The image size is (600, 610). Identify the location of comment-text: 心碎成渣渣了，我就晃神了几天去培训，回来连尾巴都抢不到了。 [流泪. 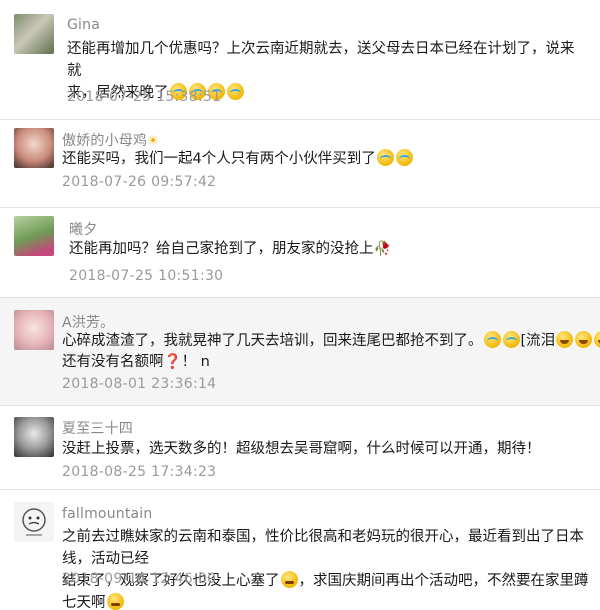
(331, 341).